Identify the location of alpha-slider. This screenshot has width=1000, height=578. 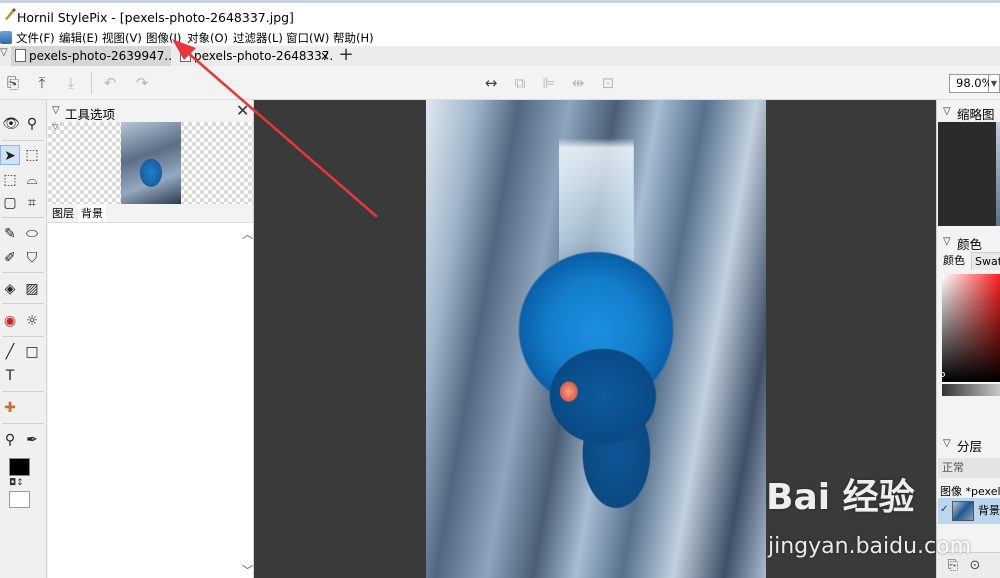
(971, 390).